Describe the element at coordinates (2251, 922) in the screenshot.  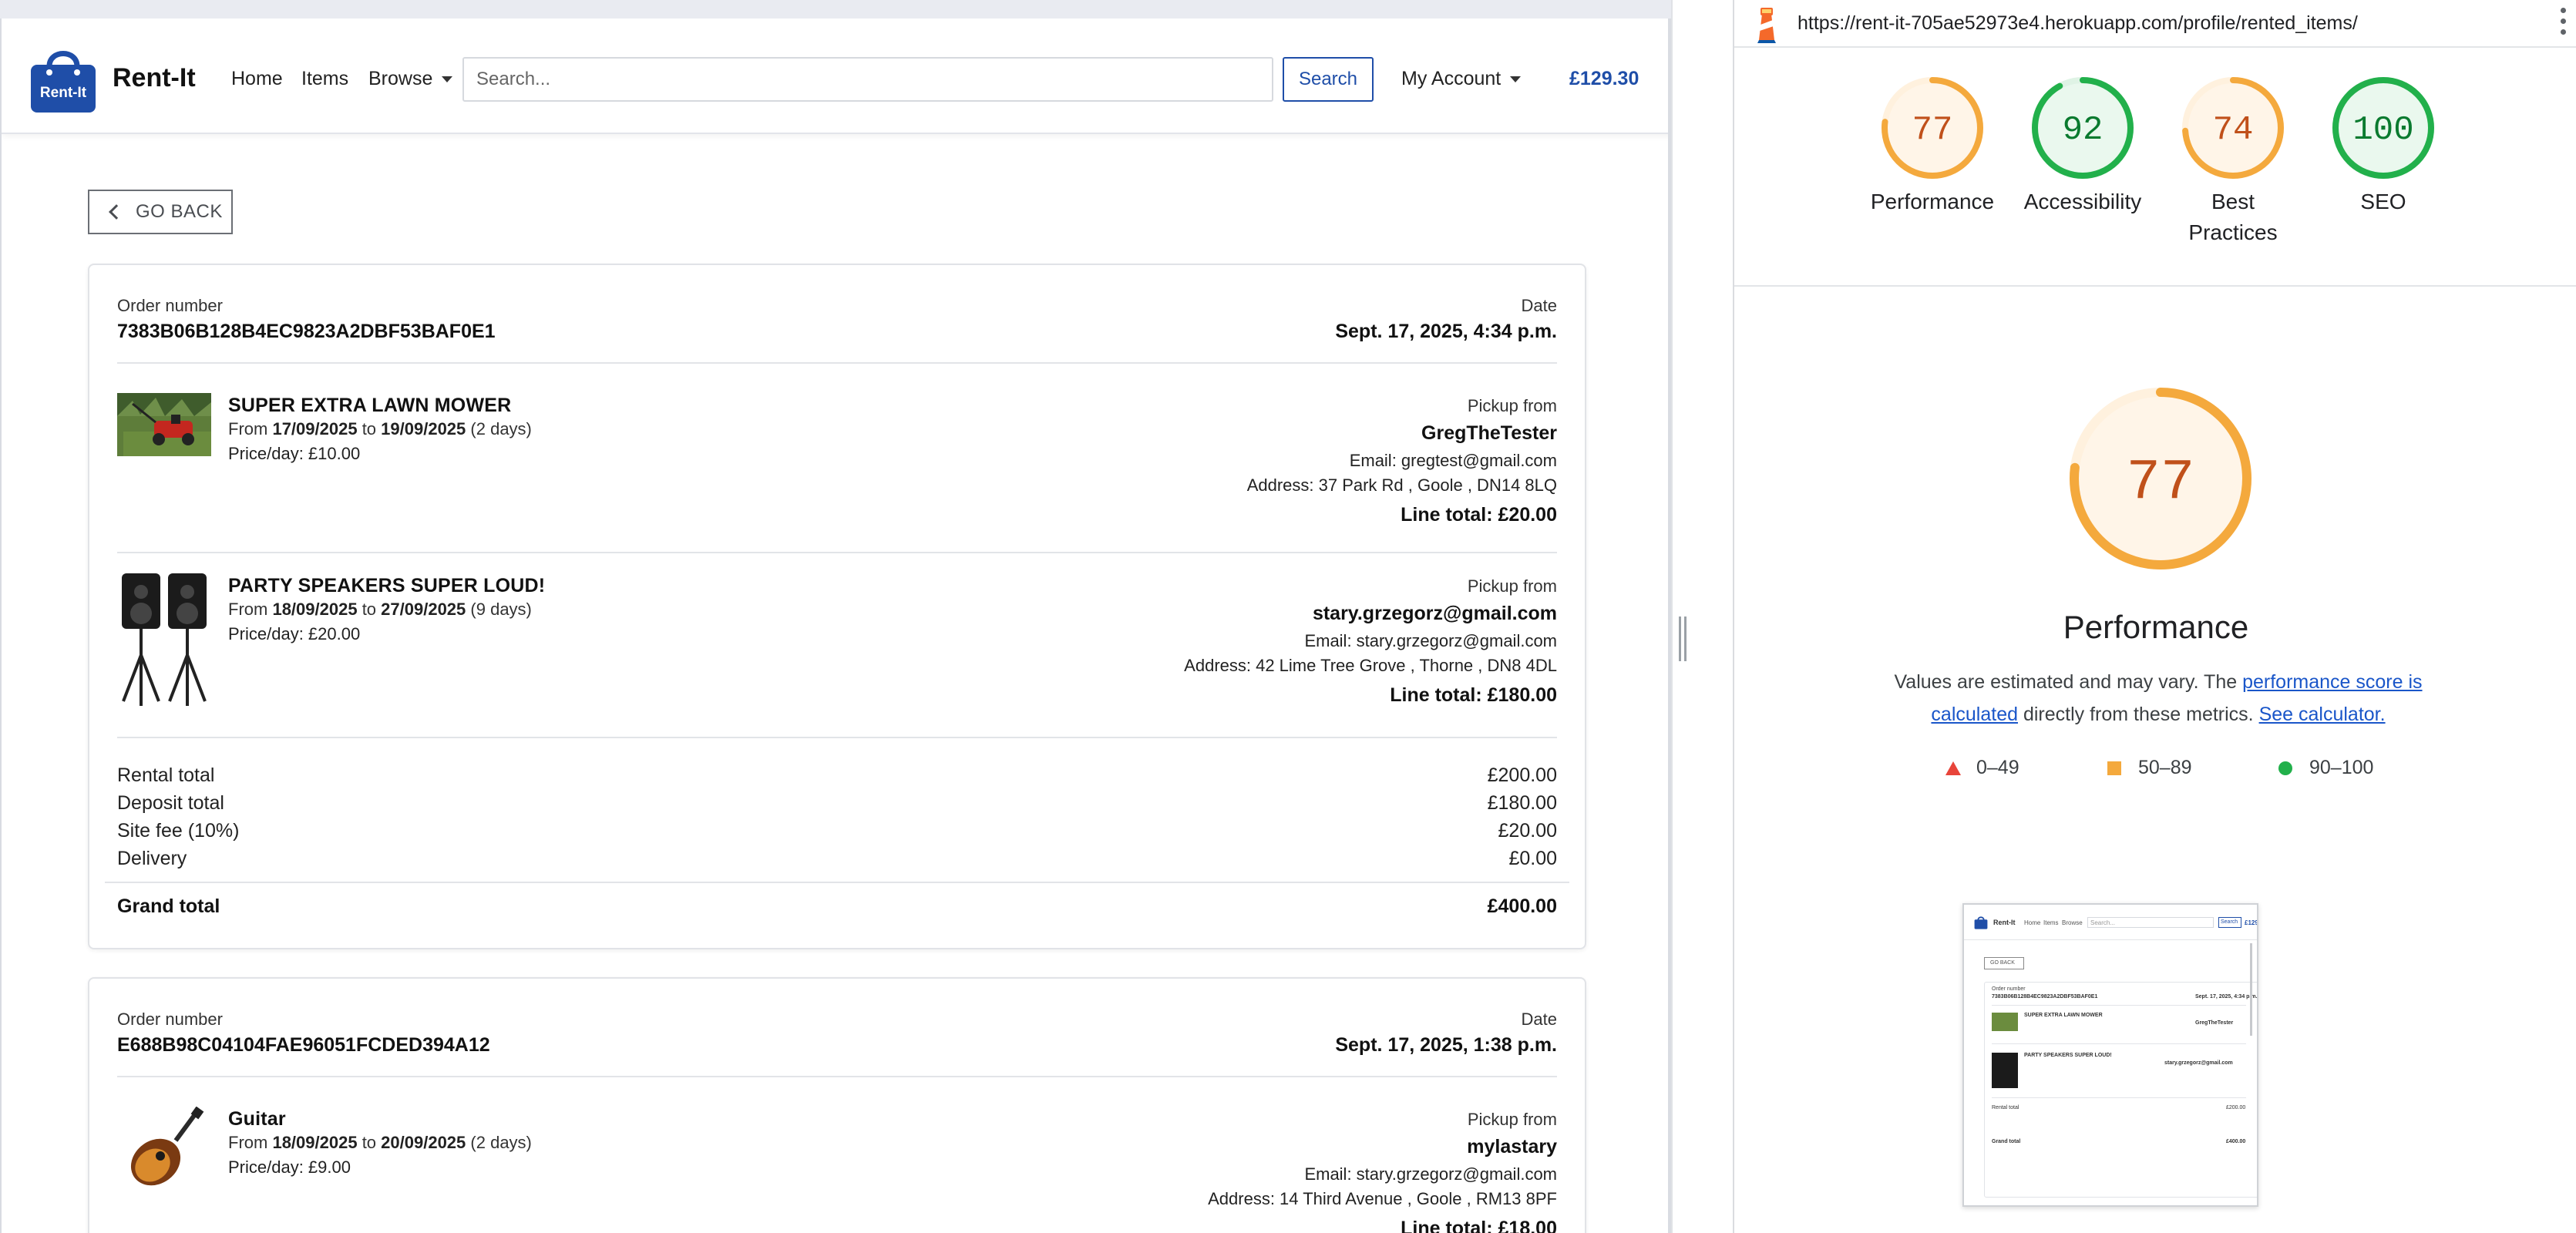
I see `thumbnail-balance: £129.30` at that location.